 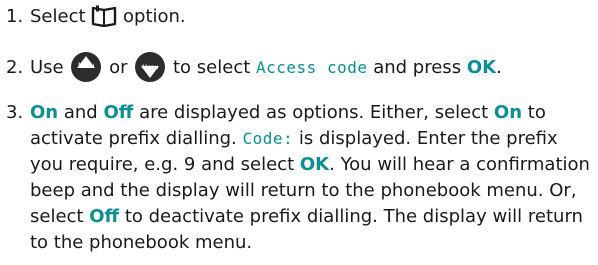 What do you see at coordinates (417, 67) in the screenshot?
I see `step-text: and press` at bounding box center [417, 67].